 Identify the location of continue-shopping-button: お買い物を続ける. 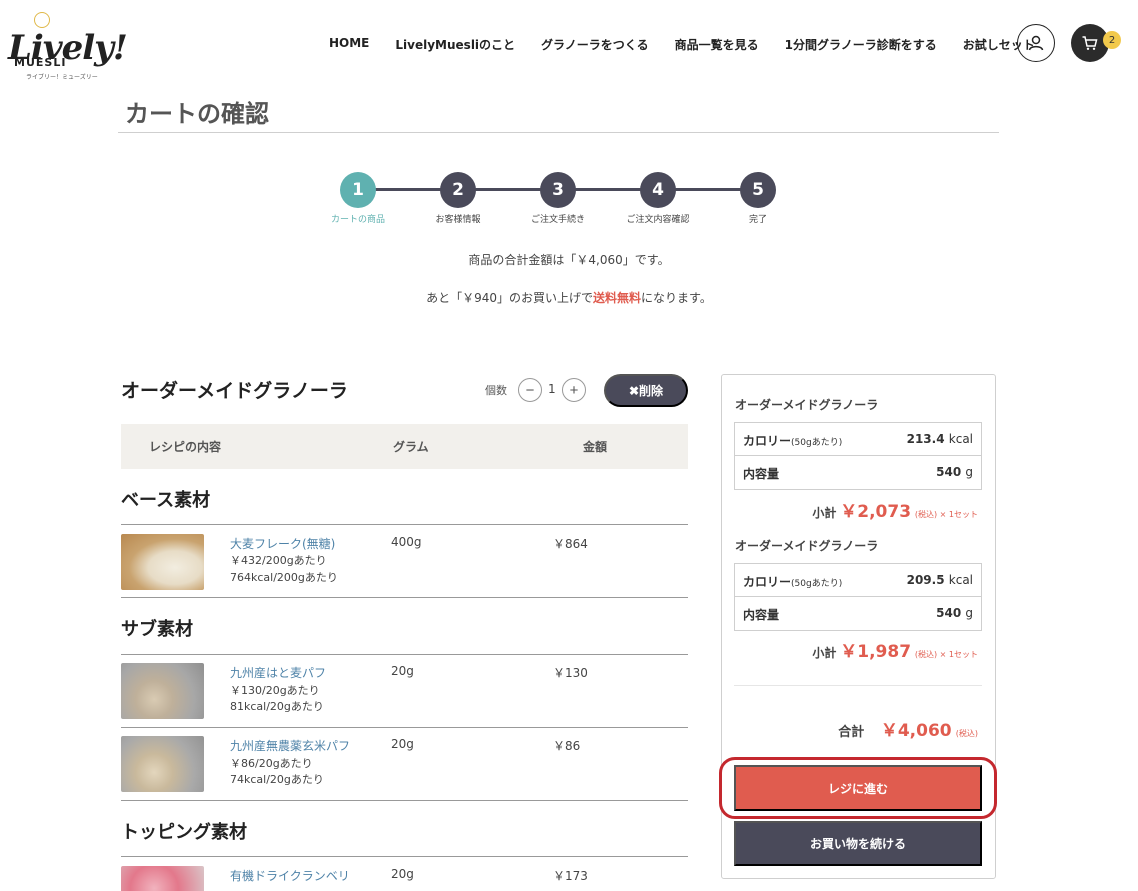
(858, 843).